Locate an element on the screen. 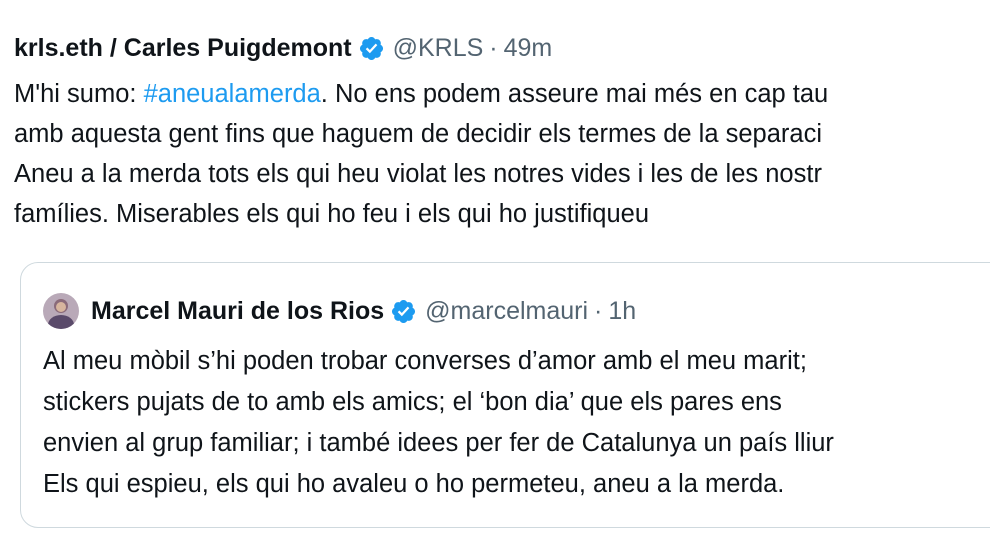 The width and height of the screenshot is (990, 556). timestamp: 49m is located at coordinates (528, 48).